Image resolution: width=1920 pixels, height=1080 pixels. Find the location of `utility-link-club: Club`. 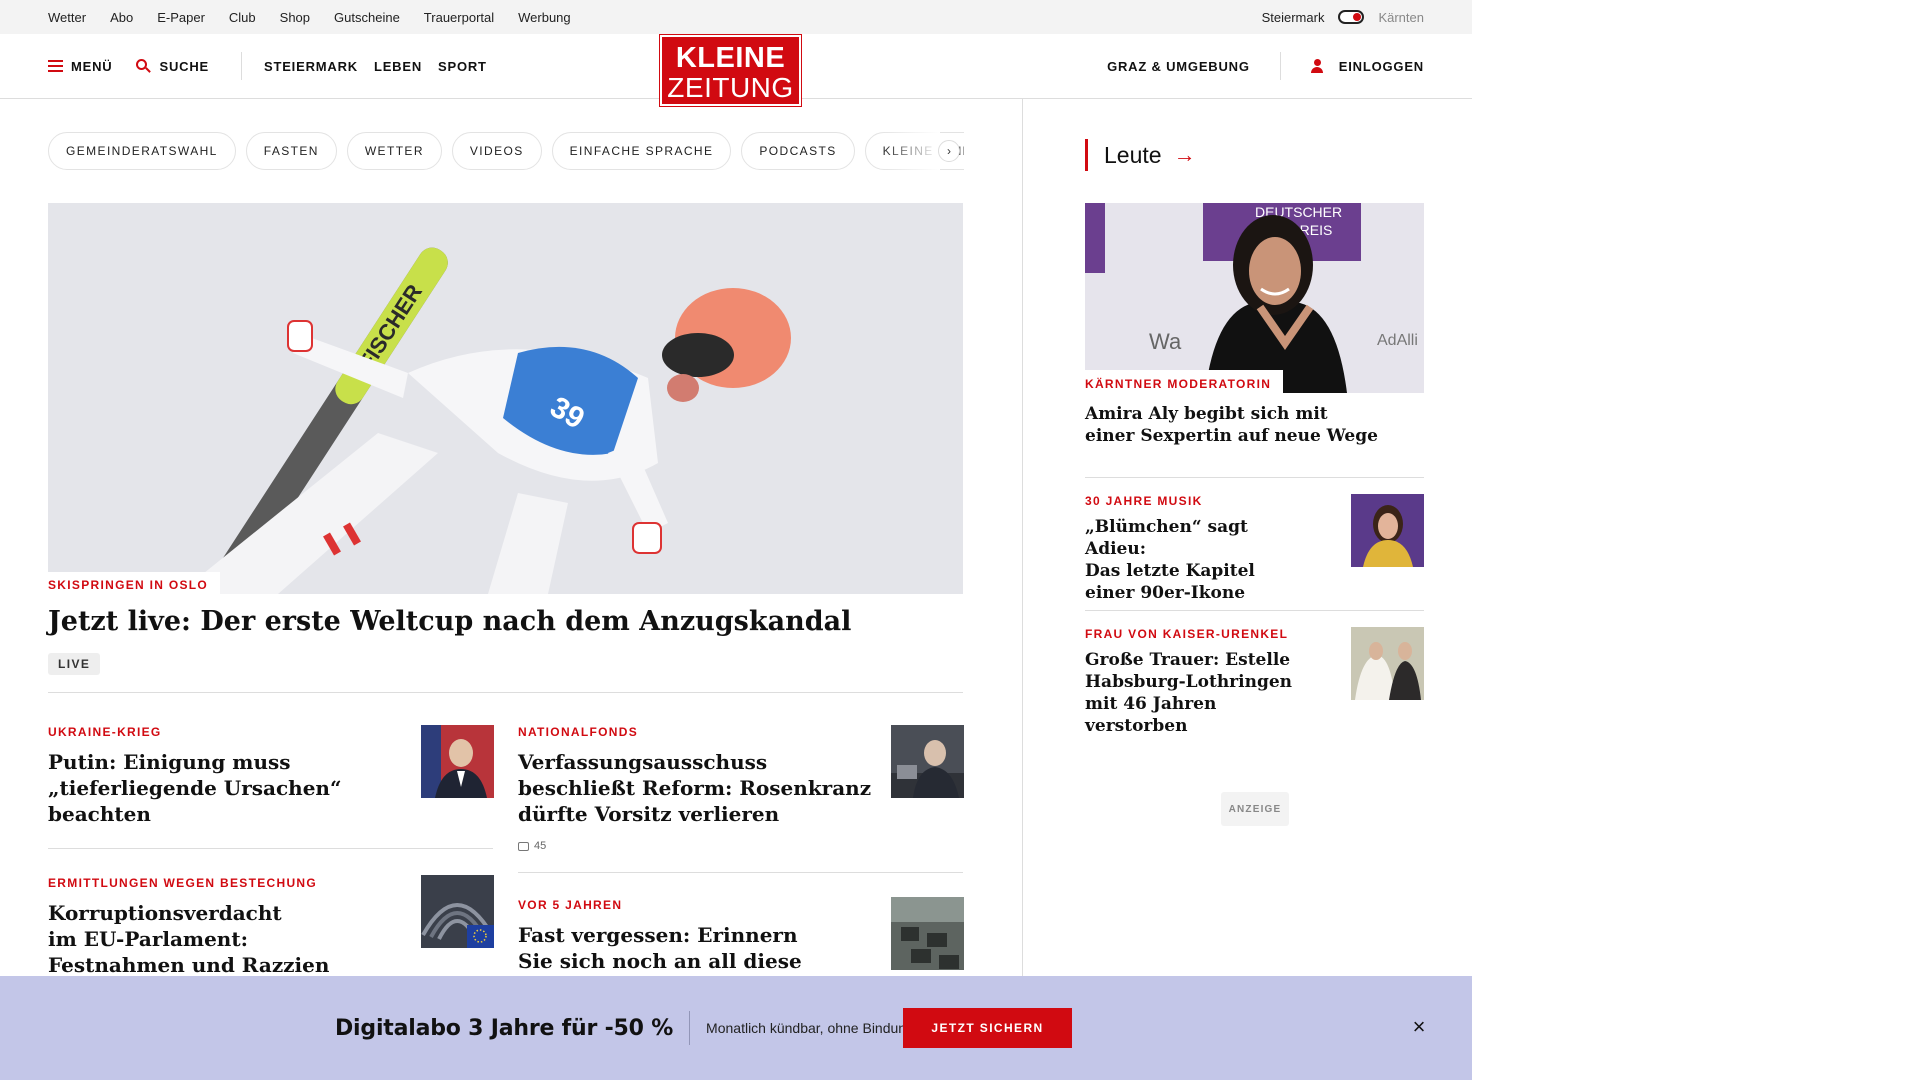

utility-link-club: Club is located at coordinates (242, 17).